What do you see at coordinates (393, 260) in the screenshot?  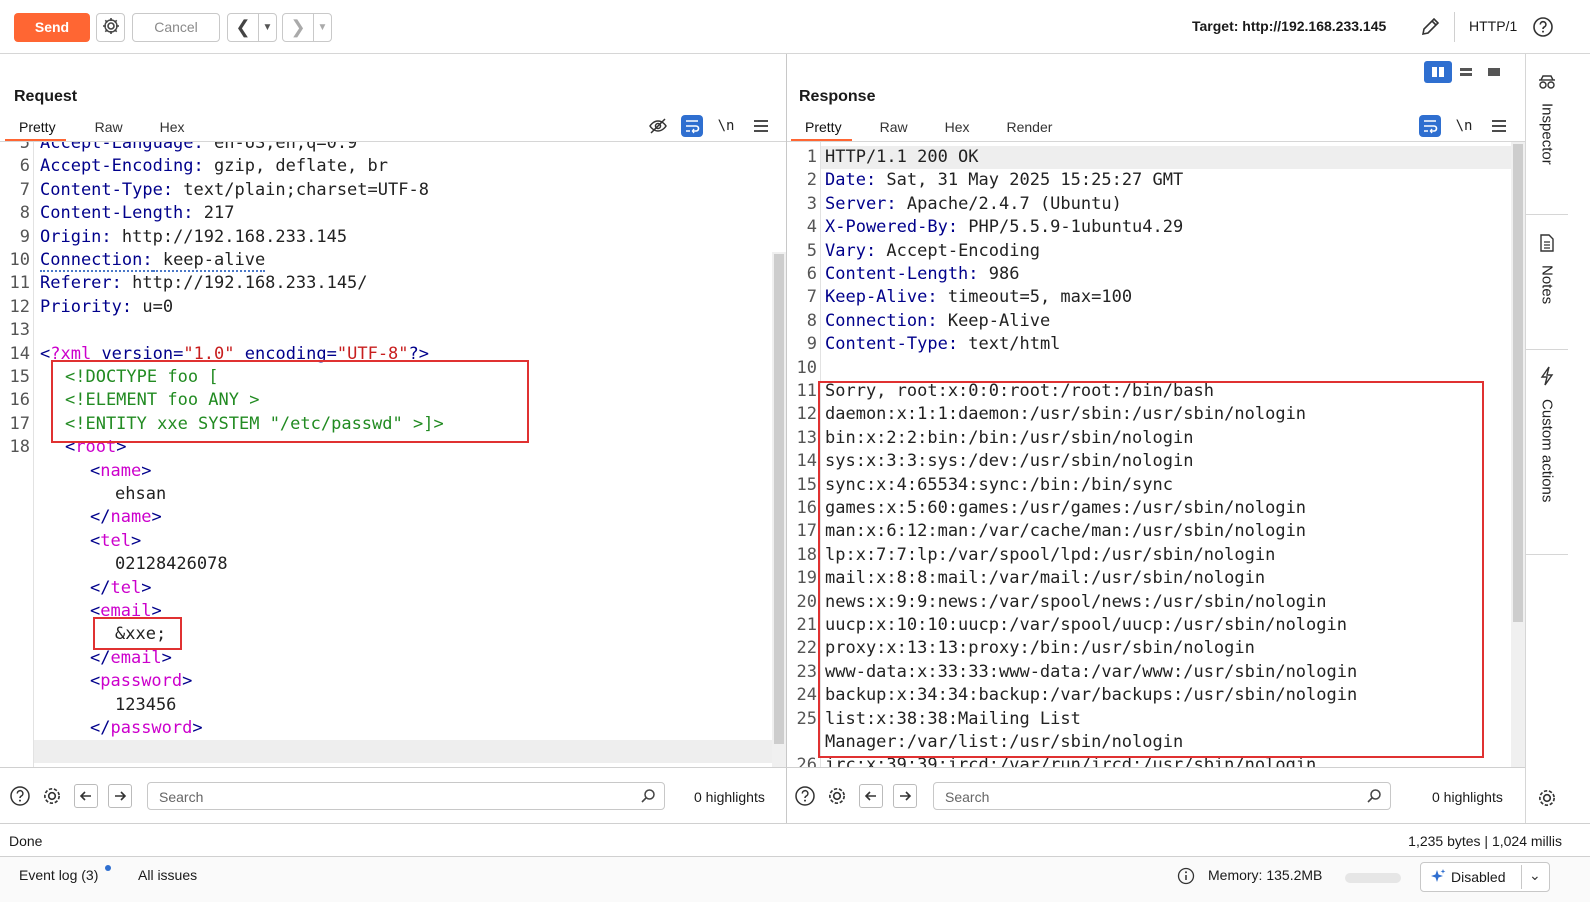 I see `code-line: 10 Connection: keep-alive` at bounding box center [393, 260].